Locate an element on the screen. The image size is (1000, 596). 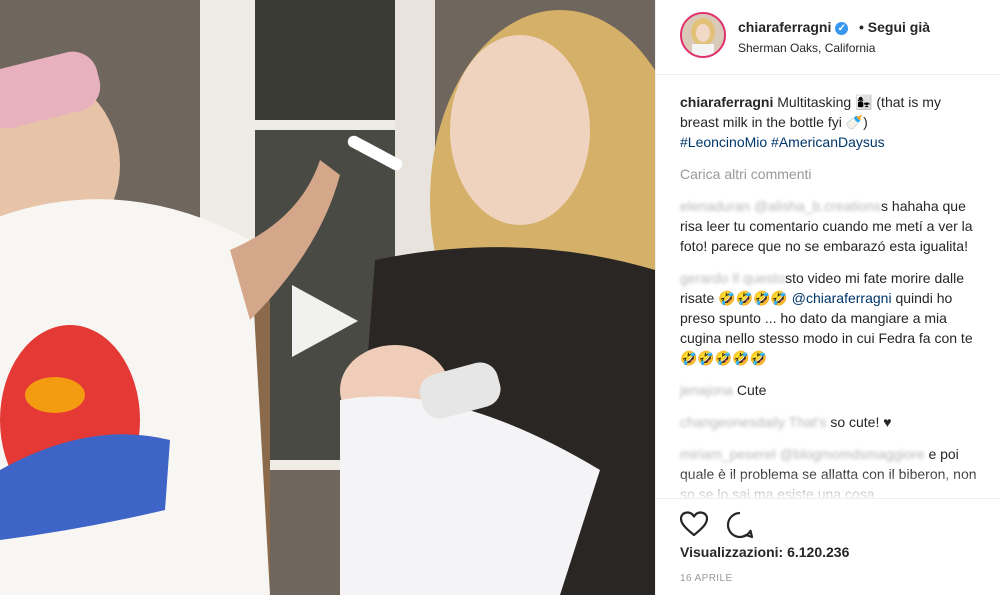
comment-item: jenajona Cute is located at coordinates (830, 390).